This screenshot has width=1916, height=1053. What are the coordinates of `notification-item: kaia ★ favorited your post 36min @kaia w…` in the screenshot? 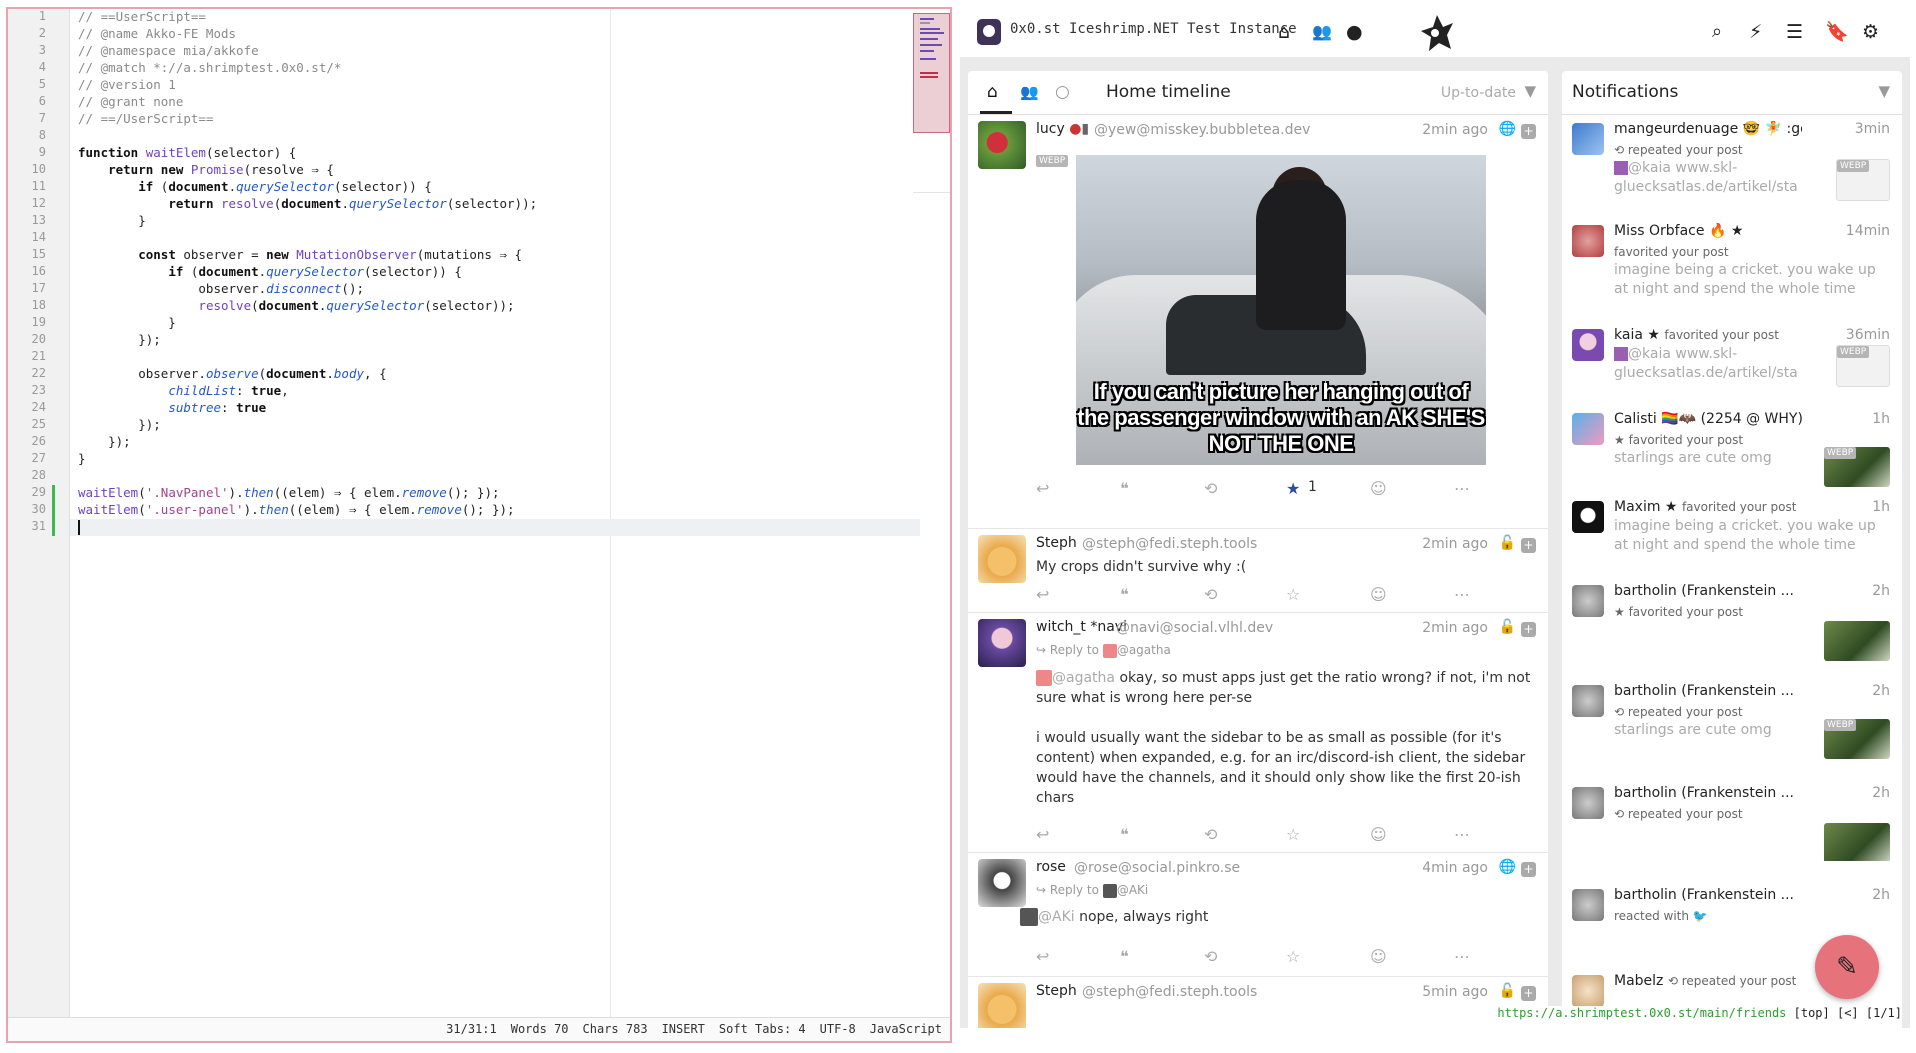 It's located at (1732, 364).